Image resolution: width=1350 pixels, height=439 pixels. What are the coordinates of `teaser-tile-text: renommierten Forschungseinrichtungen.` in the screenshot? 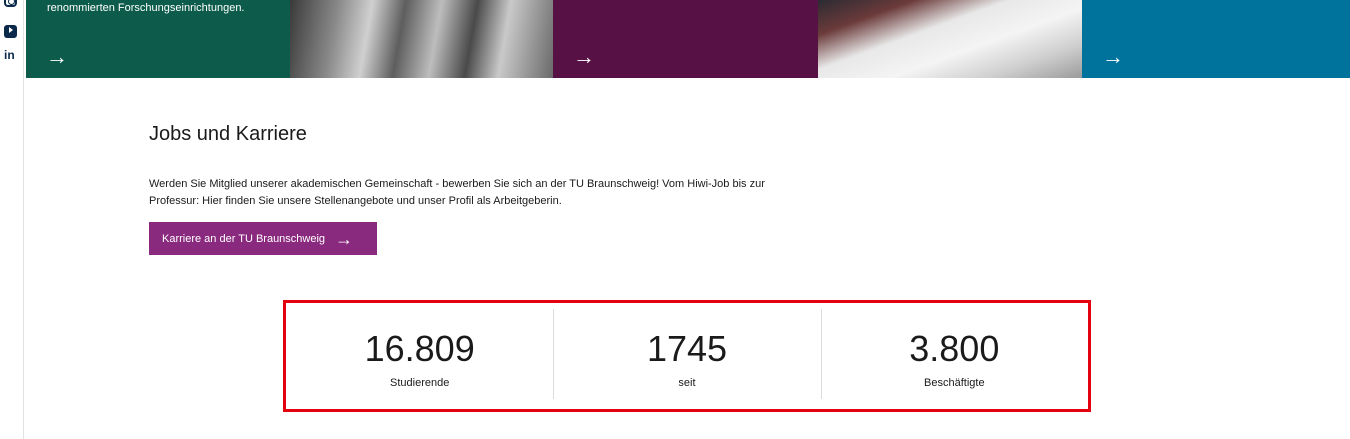 It's located at (146, 8).